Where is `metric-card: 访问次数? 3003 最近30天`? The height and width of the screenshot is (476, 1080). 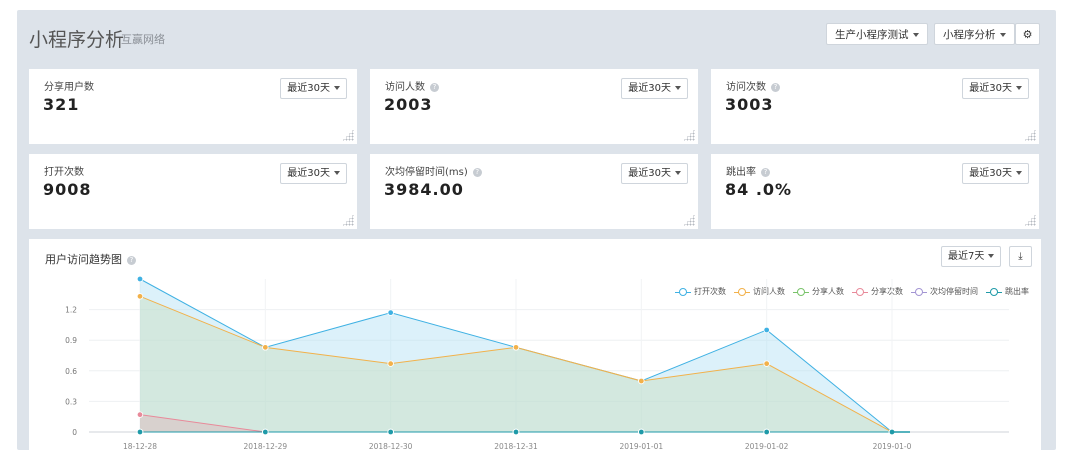
metric-card: 访问次数? 3003 最近30天 is located at coordinates (875, 106).